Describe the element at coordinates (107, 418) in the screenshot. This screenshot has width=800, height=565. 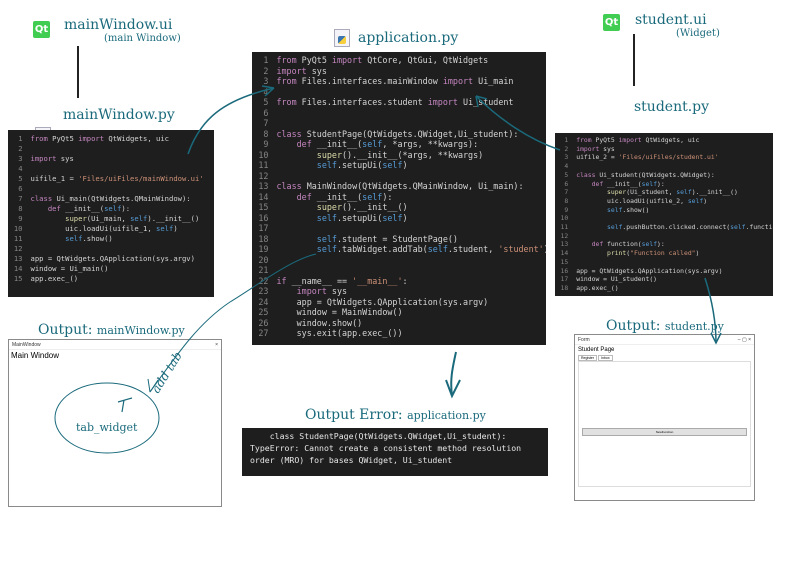
I see `tab-widget-circle` at that location.